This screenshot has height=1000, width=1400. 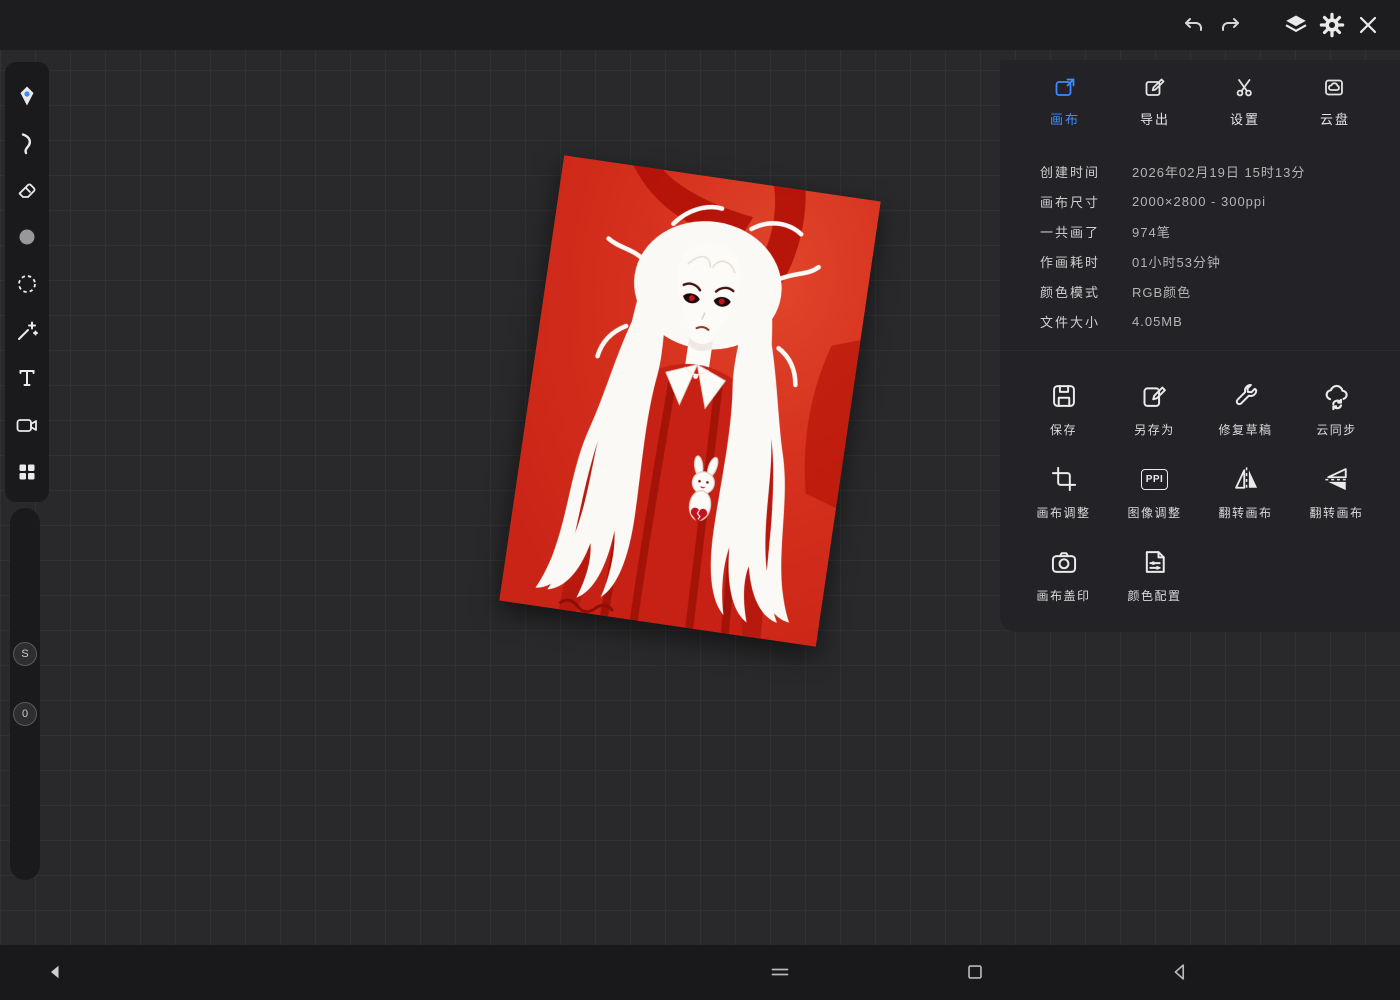 I want to click on tab-settings-label: 设置, so click(x=1244, y=119).